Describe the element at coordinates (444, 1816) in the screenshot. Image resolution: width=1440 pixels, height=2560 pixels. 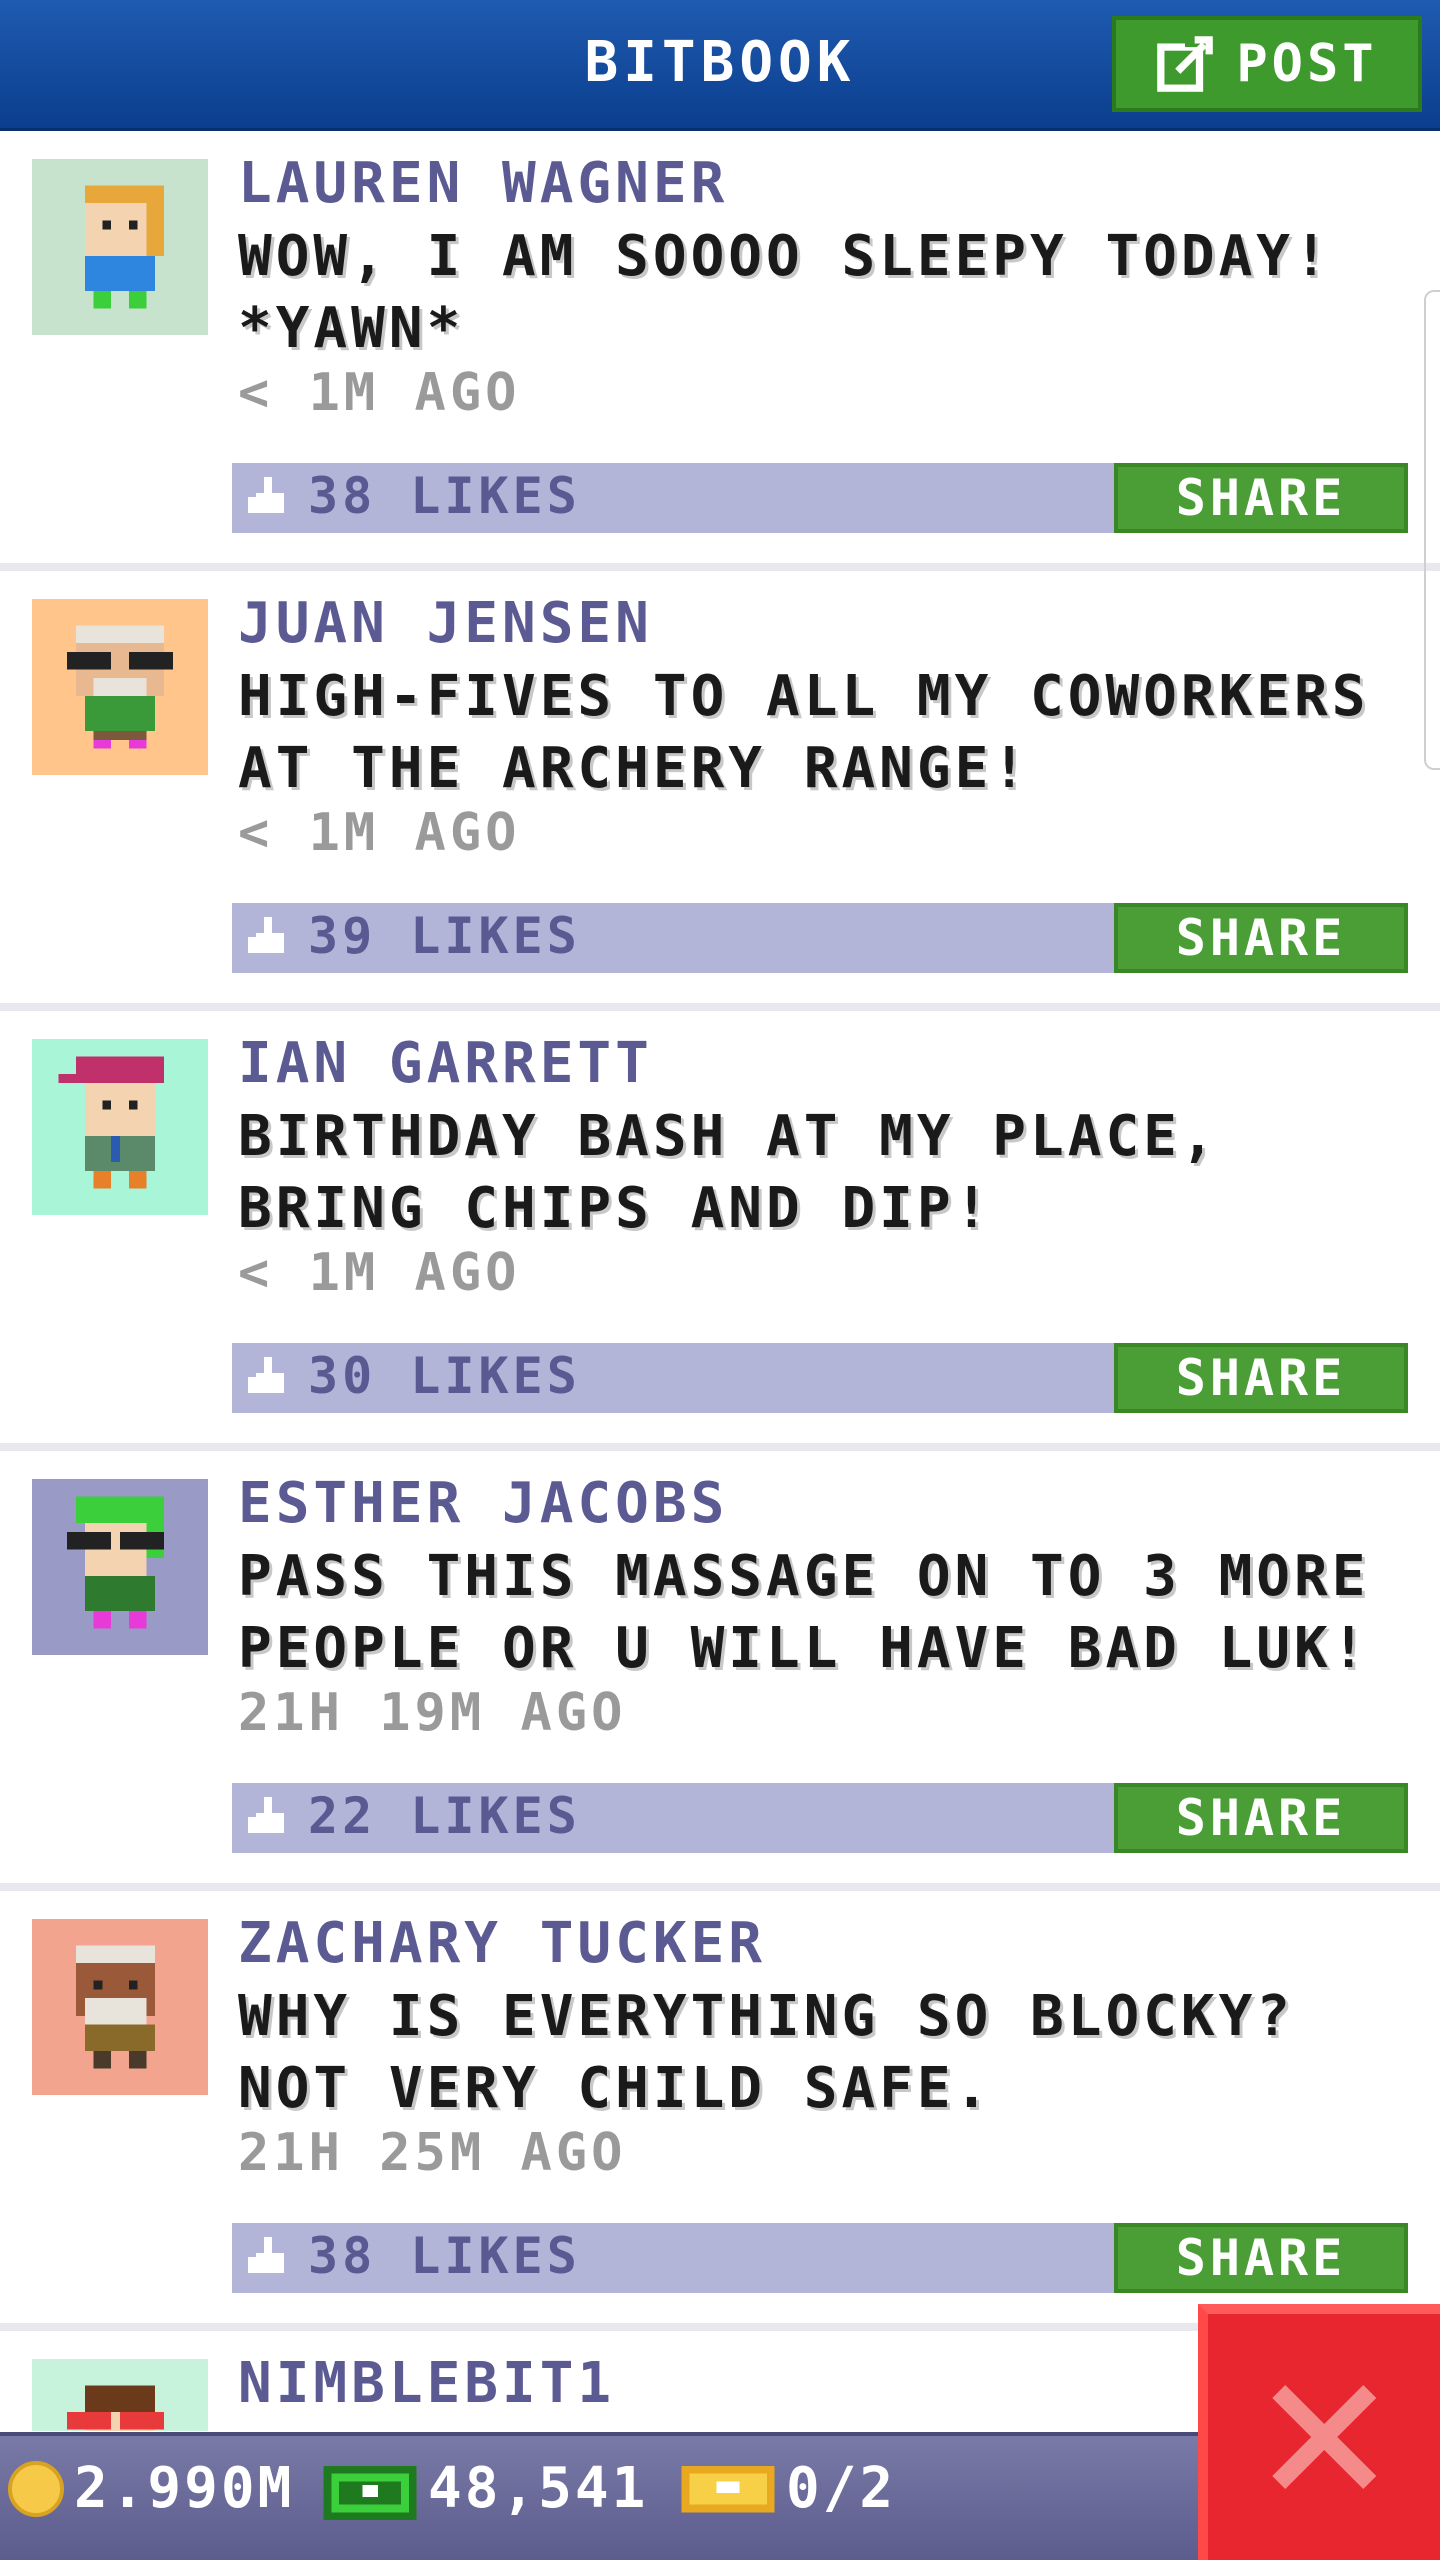
I see `likes-count: 22 LIKES` at that location.